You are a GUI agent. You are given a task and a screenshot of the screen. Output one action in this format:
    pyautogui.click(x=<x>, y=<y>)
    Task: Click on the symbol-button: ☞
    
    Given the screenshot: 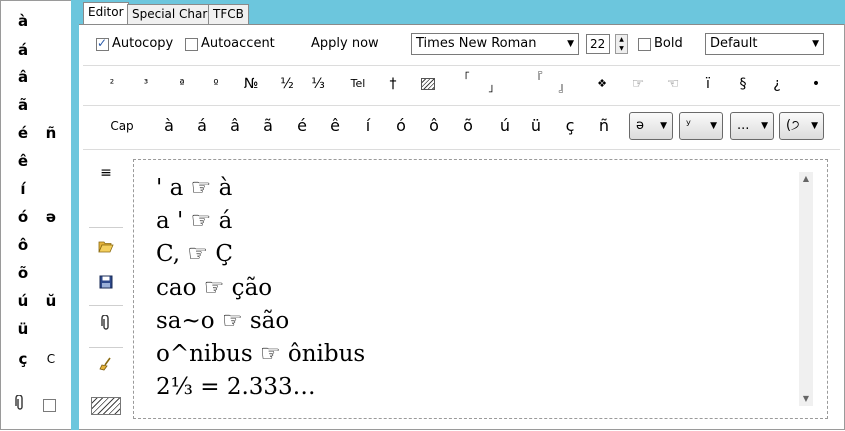 What is the action you would take?
    pyautogui.click(x=638, y=84)
    